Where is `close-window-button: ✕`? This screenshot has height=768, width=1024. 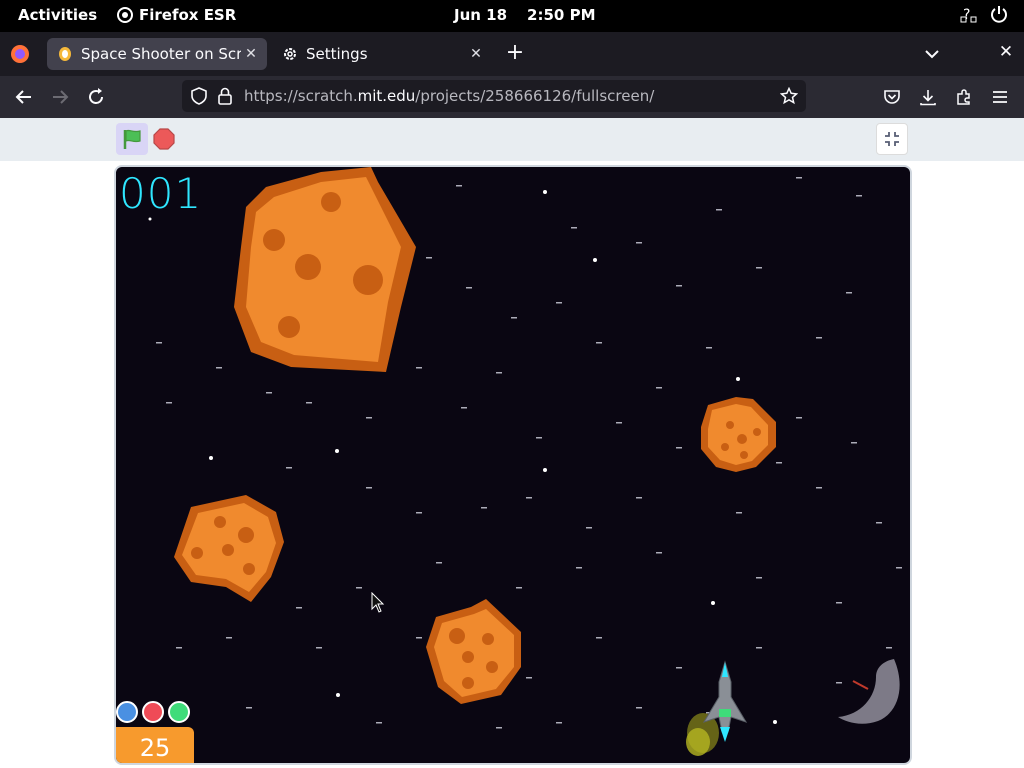 close-window-button: ✕ is located at coordinates (1006, 52).